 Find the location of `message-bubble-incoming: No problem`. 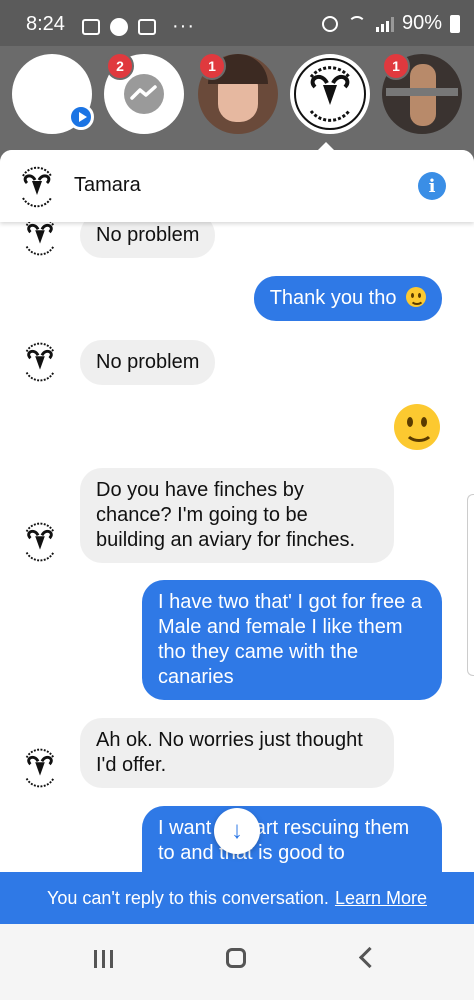

message-bubble-incoming: No problem is located at coordinates (148, 362).